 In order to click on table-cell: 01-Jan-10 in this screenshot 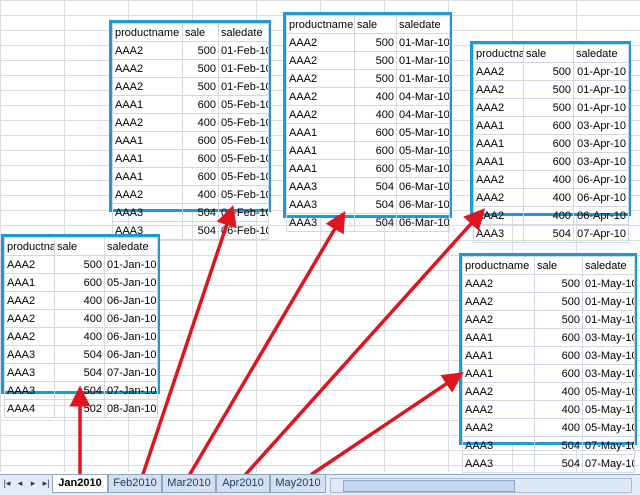, I will do `click(131, 264)`.